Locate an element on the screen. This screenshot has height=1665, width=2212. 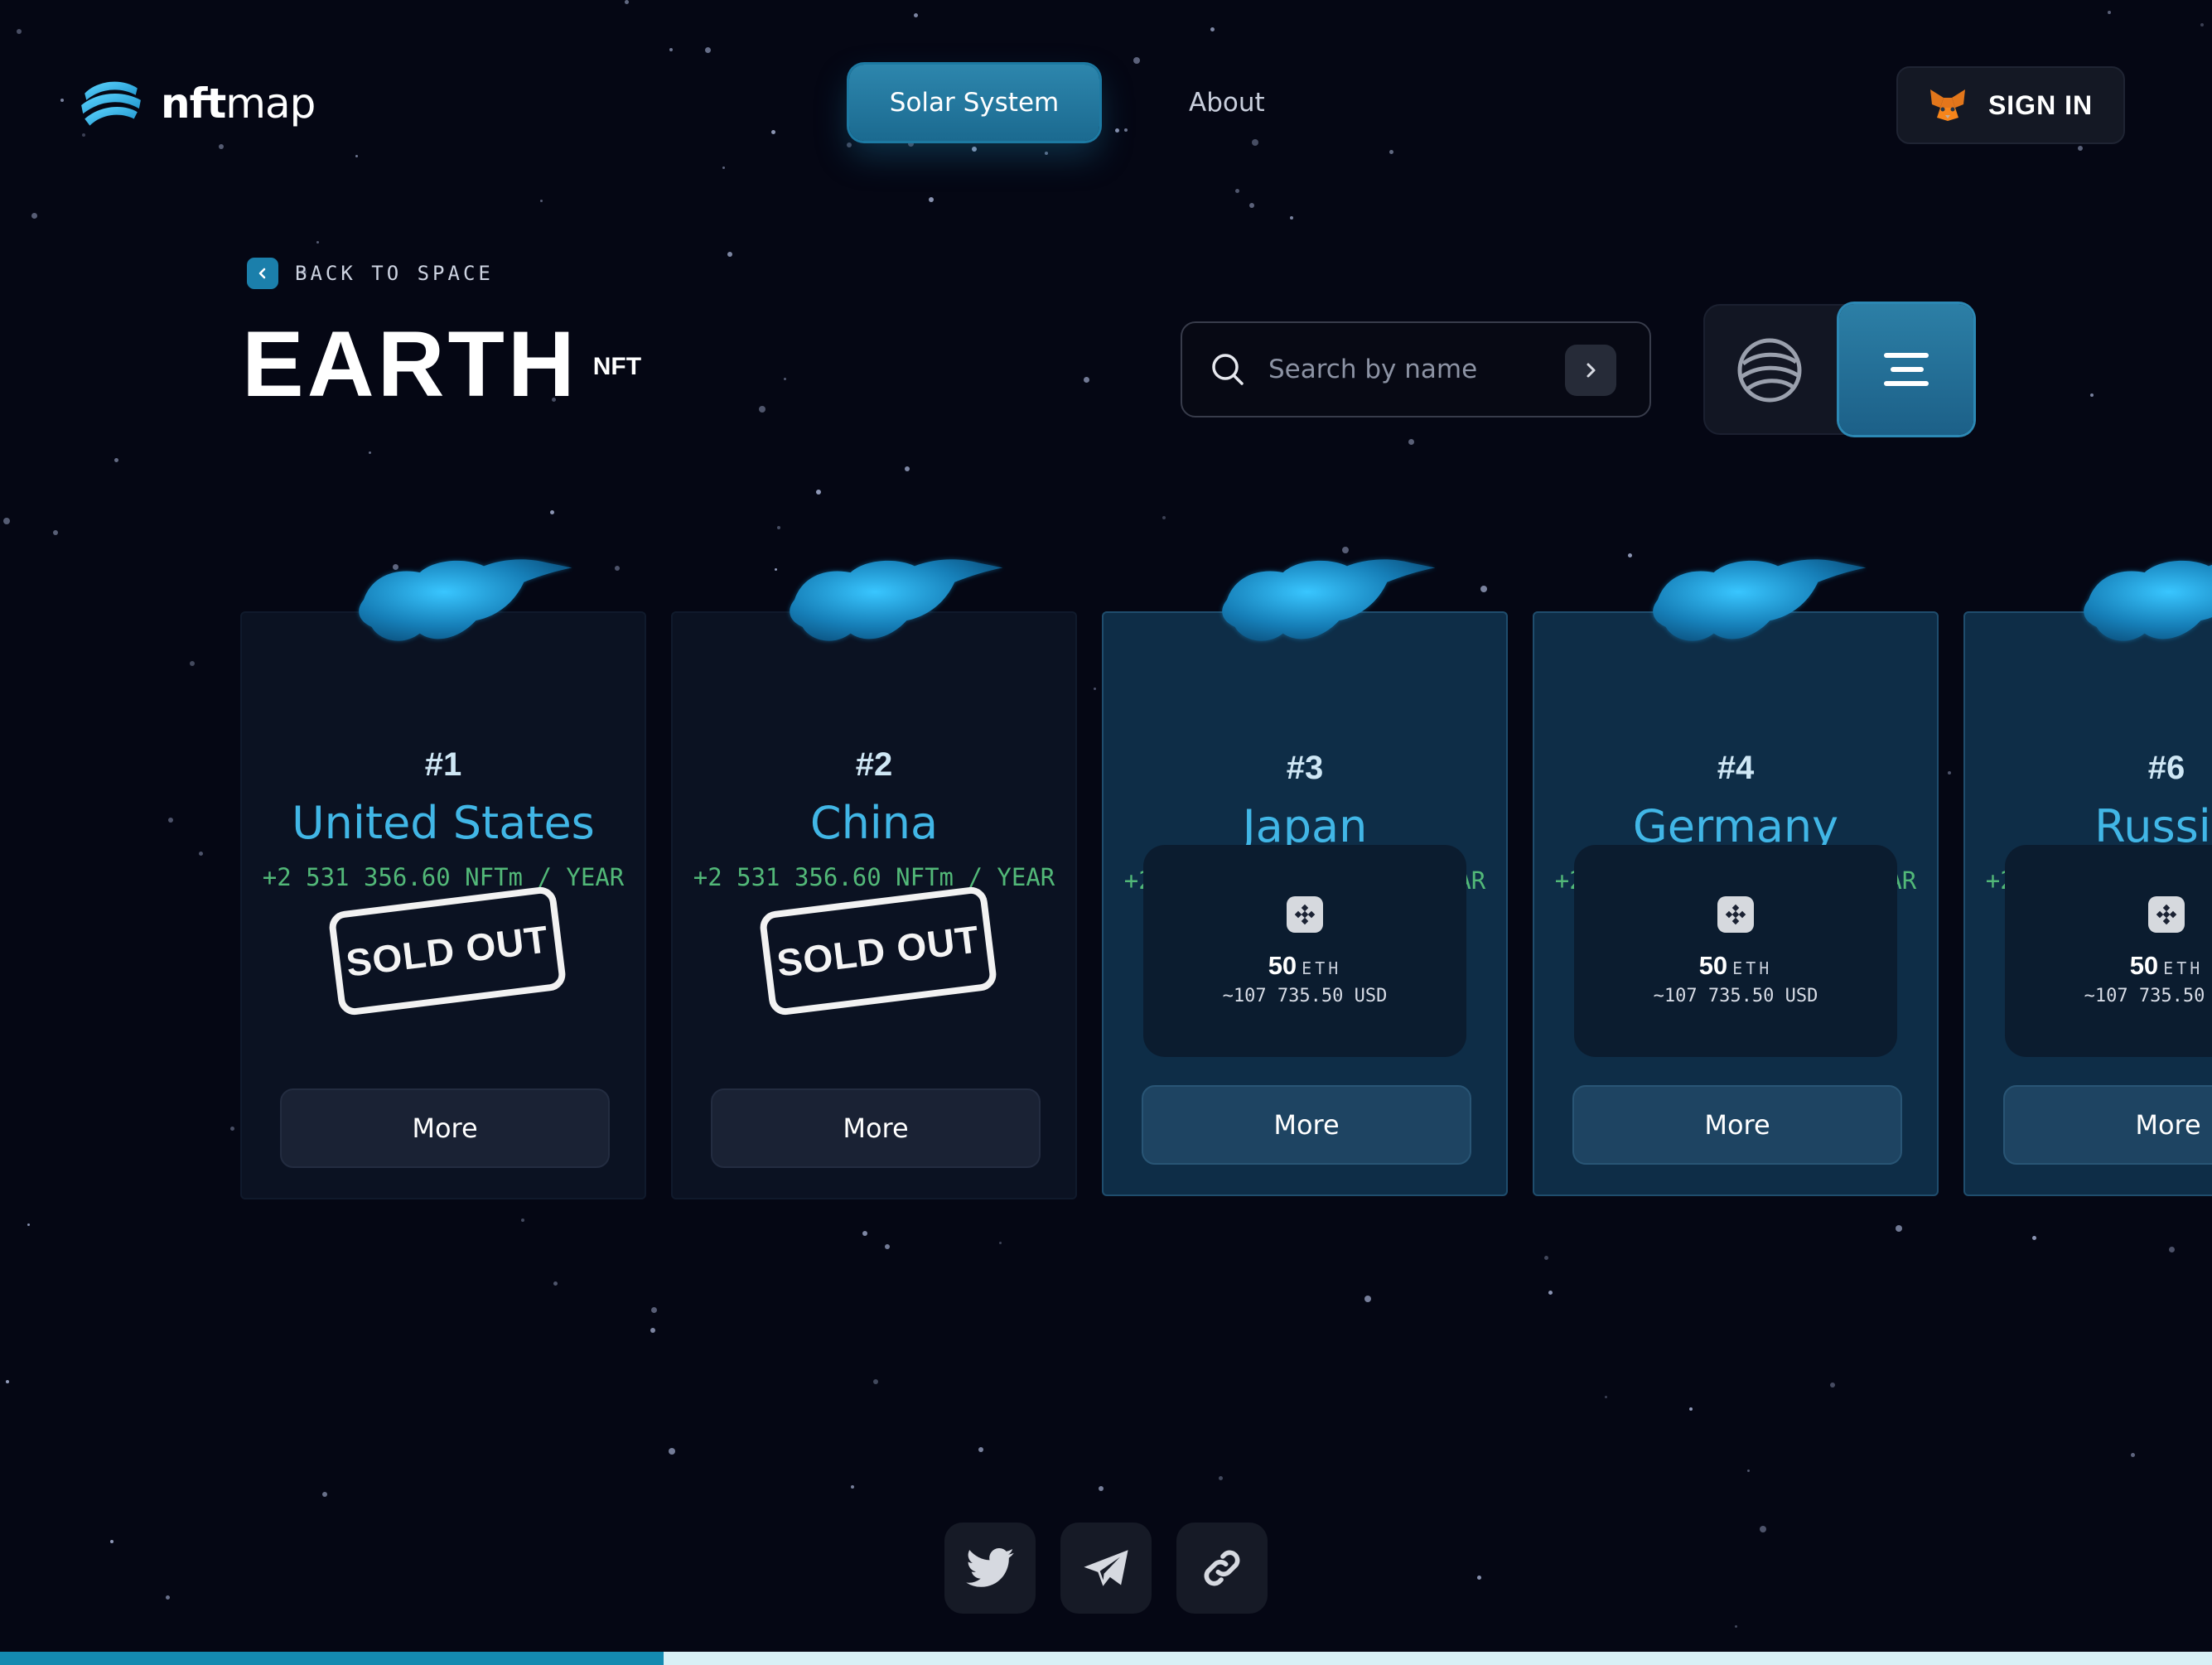
link-button is located at coordinates (1222, 1568).